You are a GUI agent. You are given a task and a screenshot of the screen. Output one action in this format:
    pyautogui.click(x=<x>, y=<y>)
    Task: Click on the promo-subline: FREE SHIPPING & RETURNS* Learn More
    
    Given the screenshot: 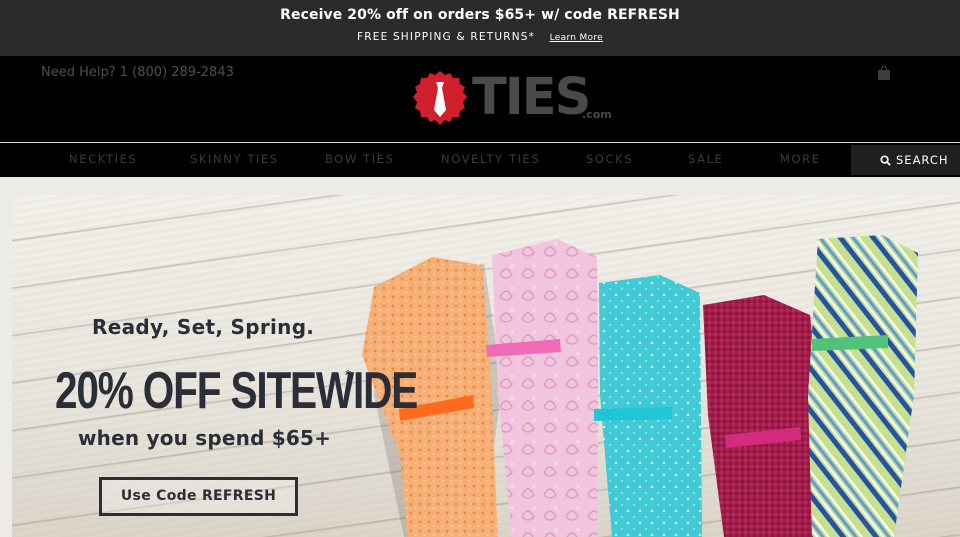 What is the action you would take?
    pyautogui.click(x=480, y=37)
    